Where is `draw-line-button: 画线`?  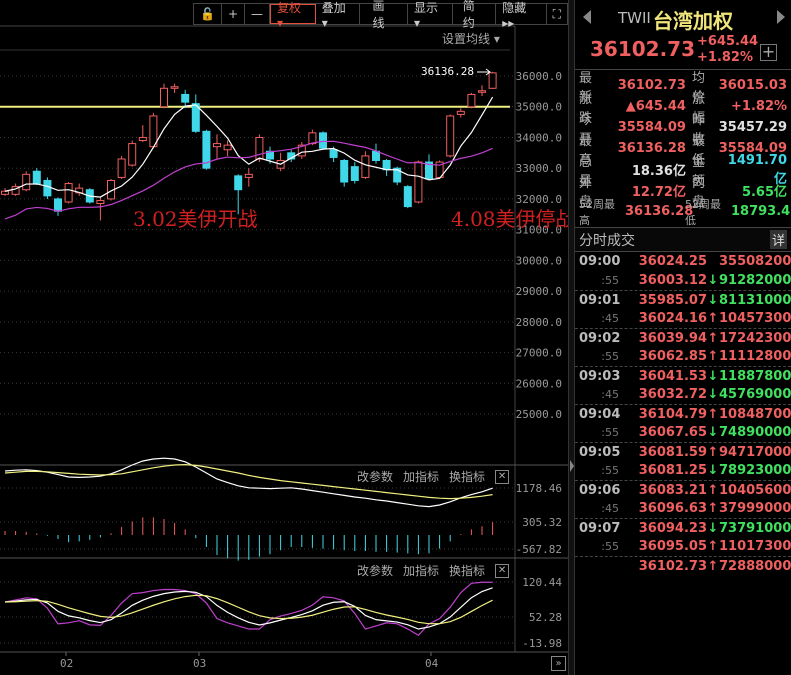 draw-line-button: 画线 is located at coordinates (384, 15).